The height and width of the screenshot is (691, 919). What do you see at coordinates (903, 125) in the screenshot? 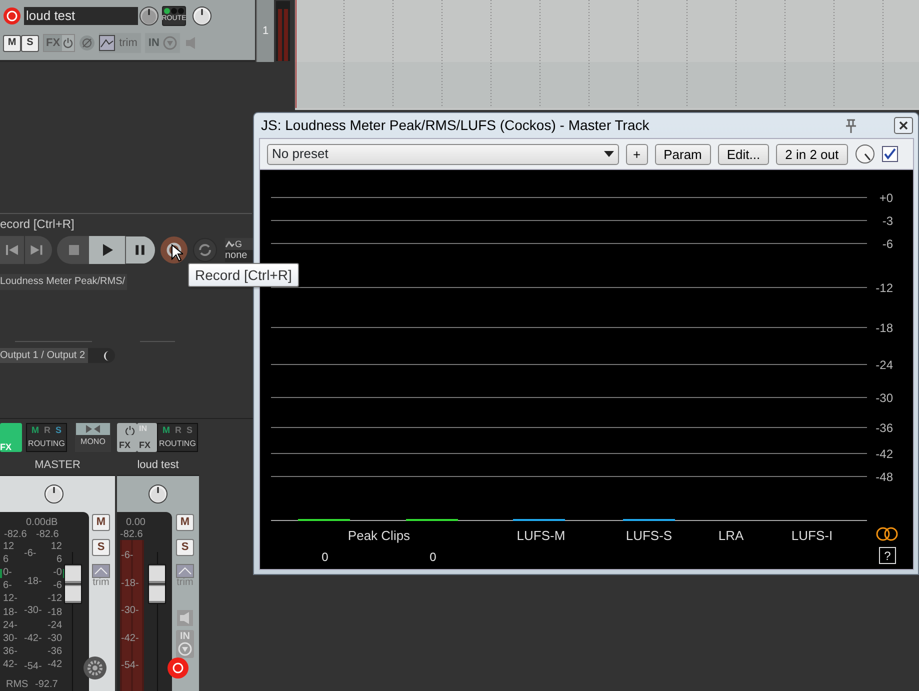
I see `close-button` at bounding box center [903, 125].